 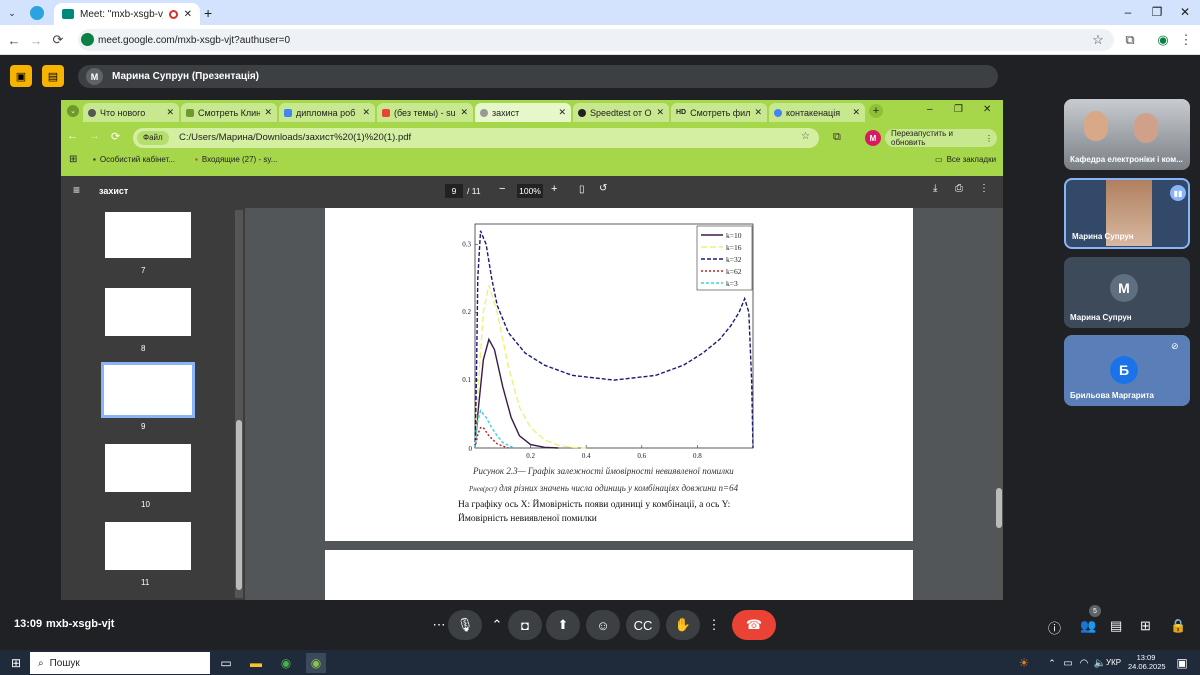 What do you see at coordinates (1178, 626) in the screenshot?
I see `host-controls-icon: 🔒` at bounding box center [1178, 626].